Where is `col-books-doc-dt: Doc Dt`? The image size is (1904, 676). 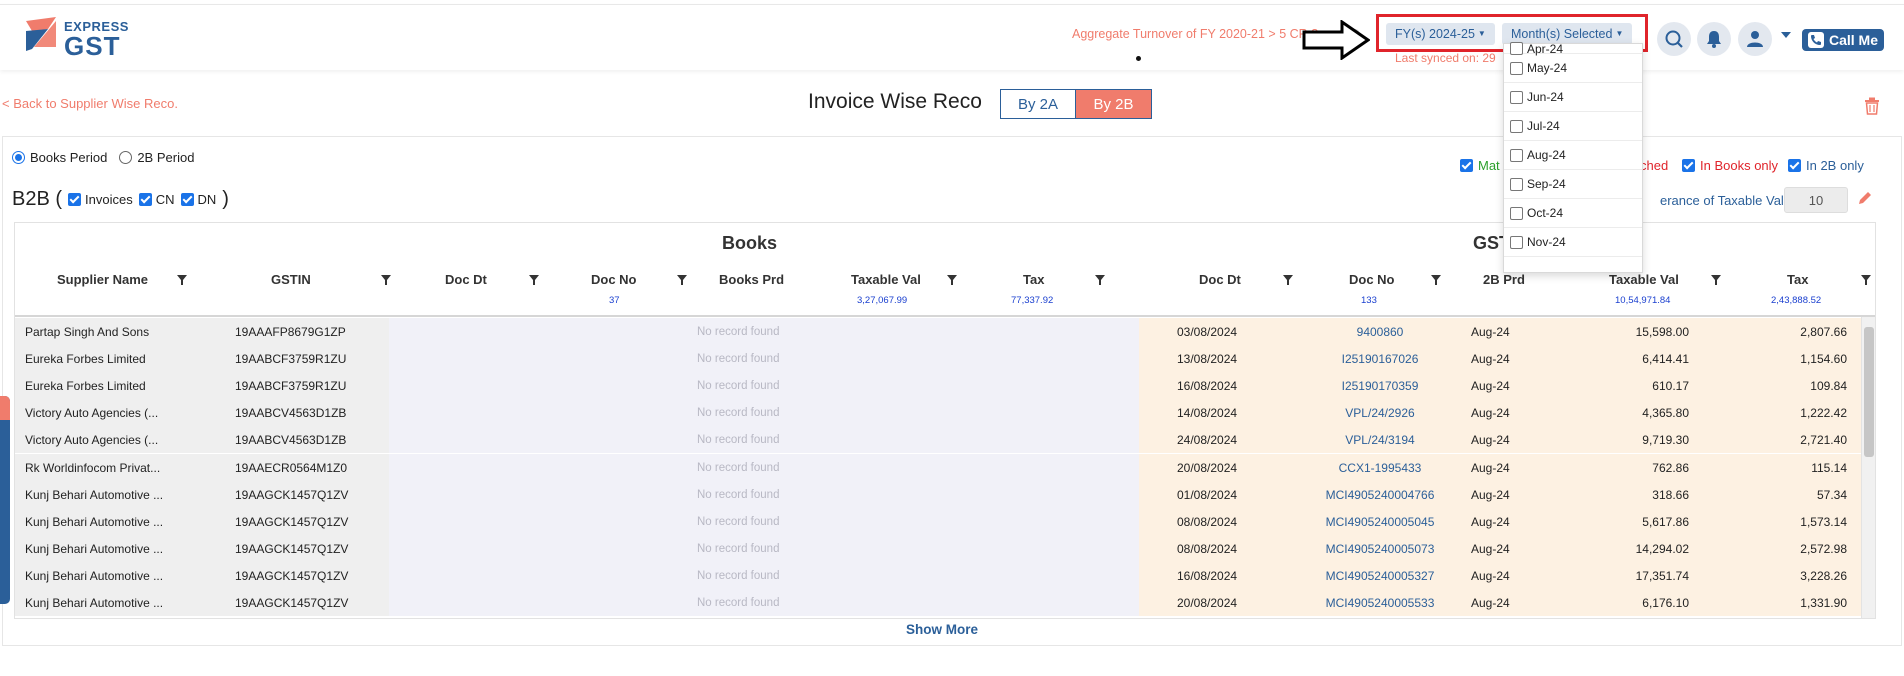 col-books-doc-dt: Doc Dt is located at coordinates (466, 279).